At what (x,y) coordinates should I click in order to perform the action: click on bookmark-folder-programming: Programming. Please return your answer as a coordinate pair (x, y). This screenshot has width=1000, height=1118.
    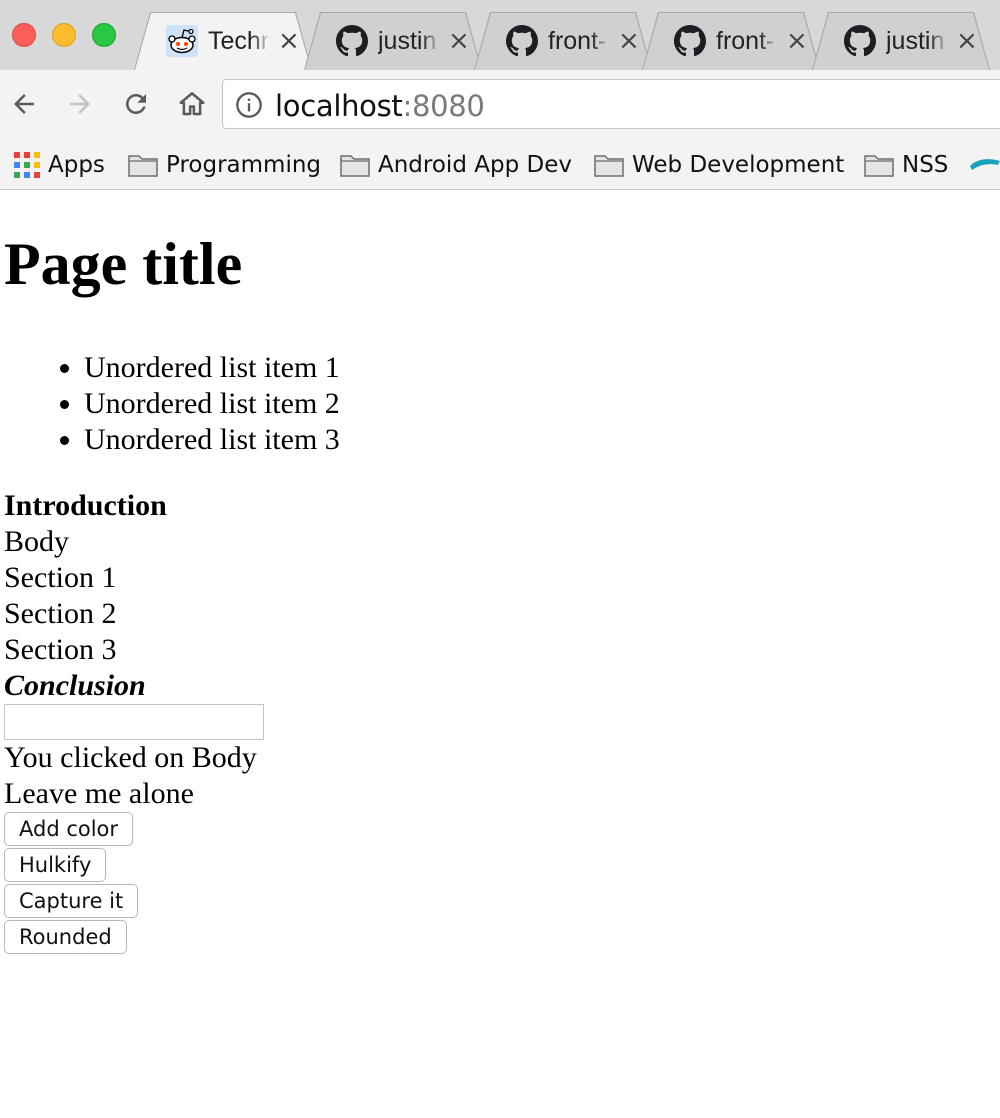
    Looking at the image, I should click on (224, 165).